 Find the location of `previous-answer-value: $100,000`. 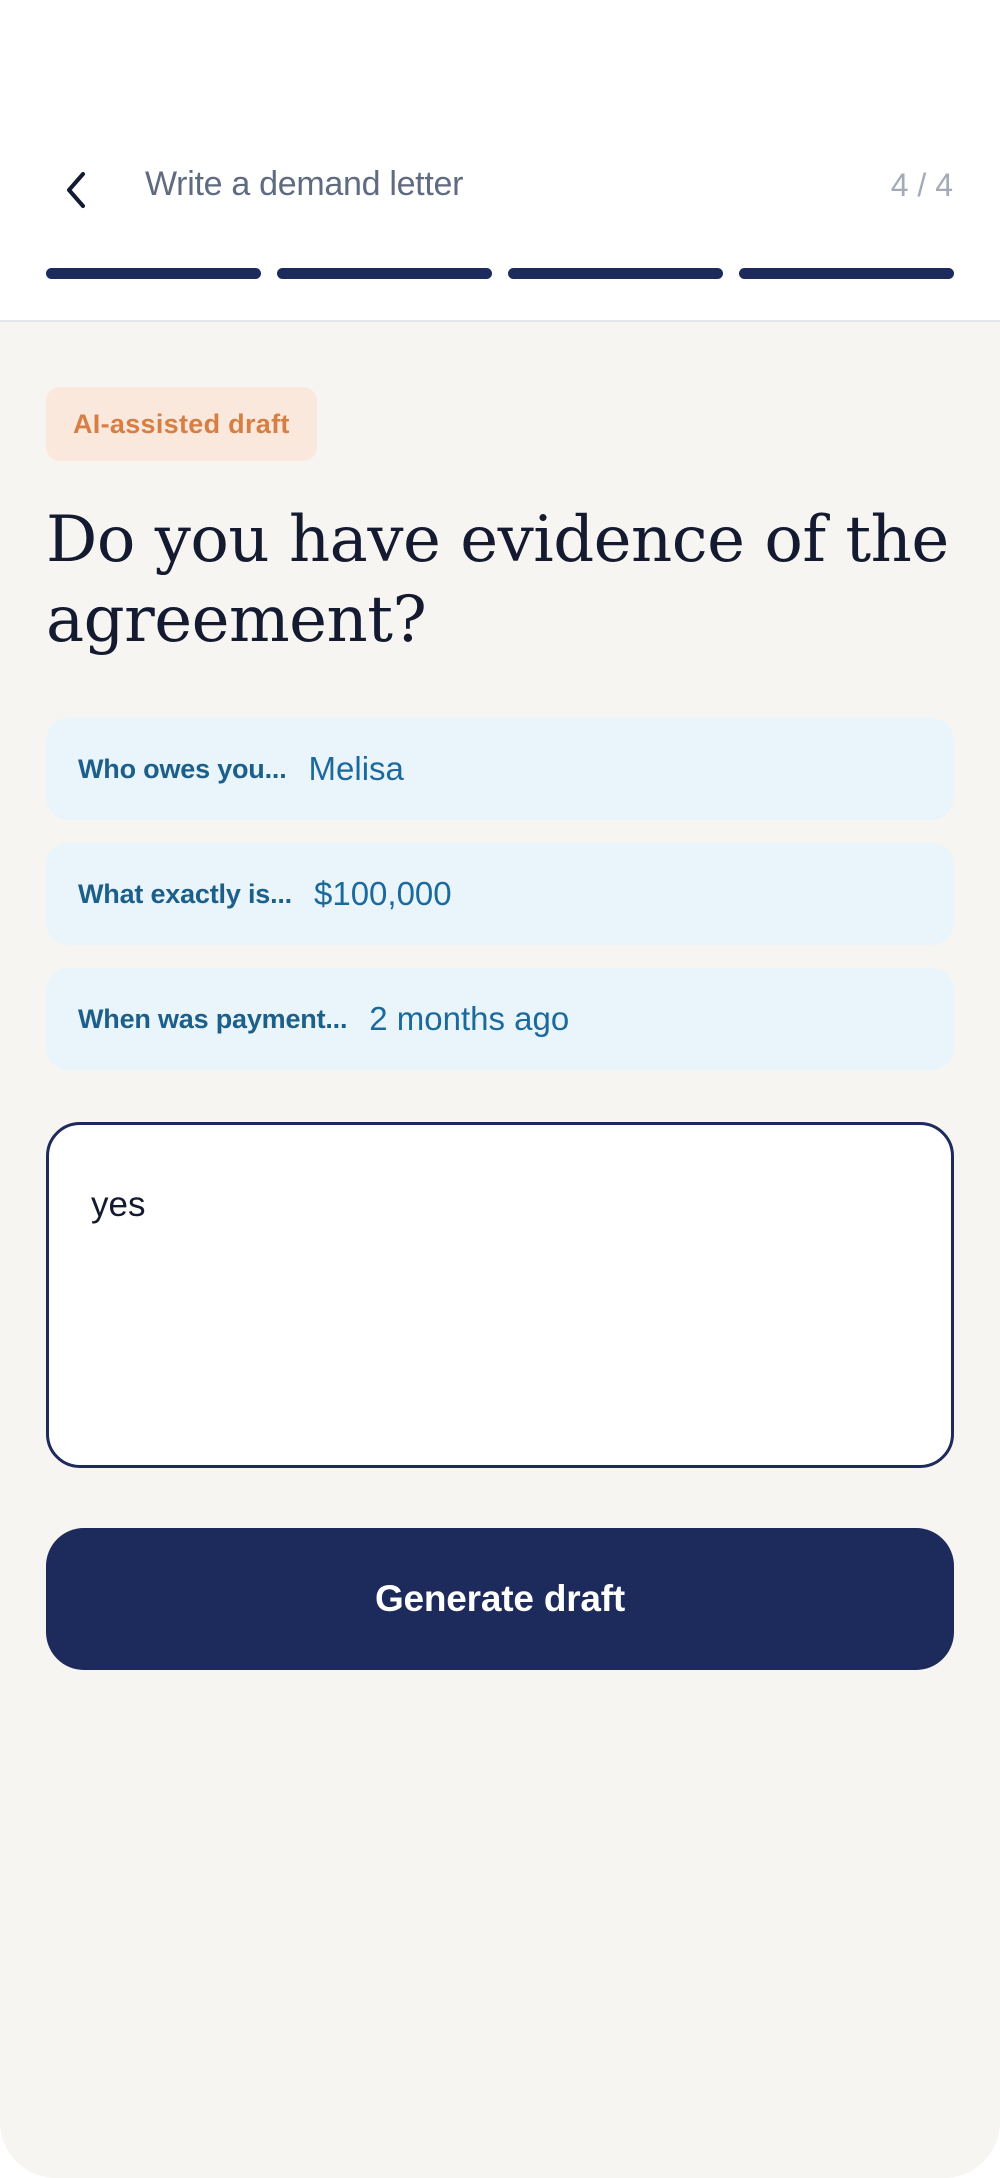

previous-answer-value: $100,000 is located at coordinates (382, 893).